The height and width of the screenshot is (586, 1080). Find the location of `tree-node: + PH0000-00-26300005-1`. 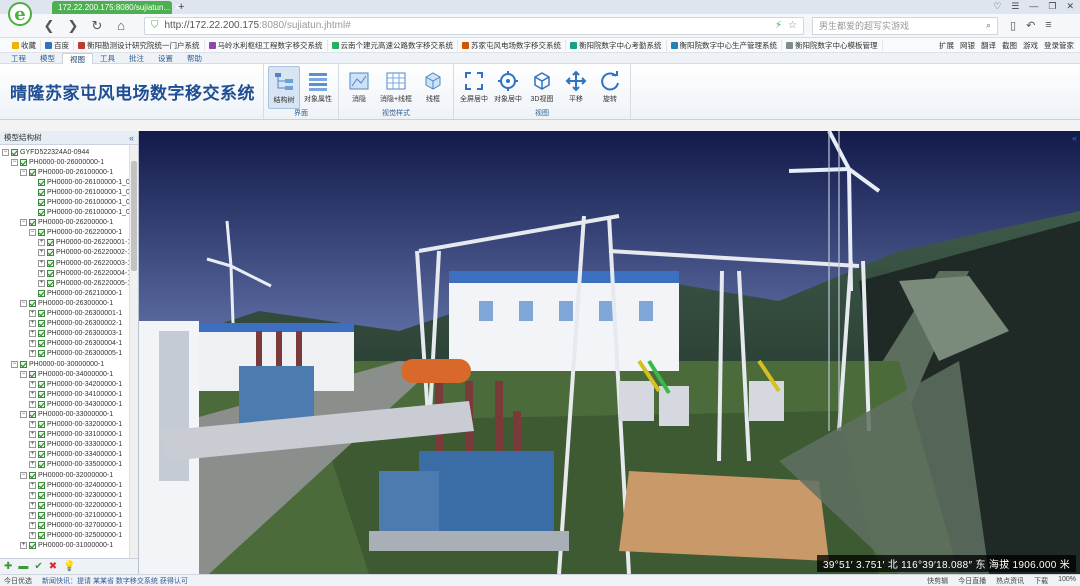

tree-node: + PH0000-00-26300005-1 is located at coordinates (69, 354).